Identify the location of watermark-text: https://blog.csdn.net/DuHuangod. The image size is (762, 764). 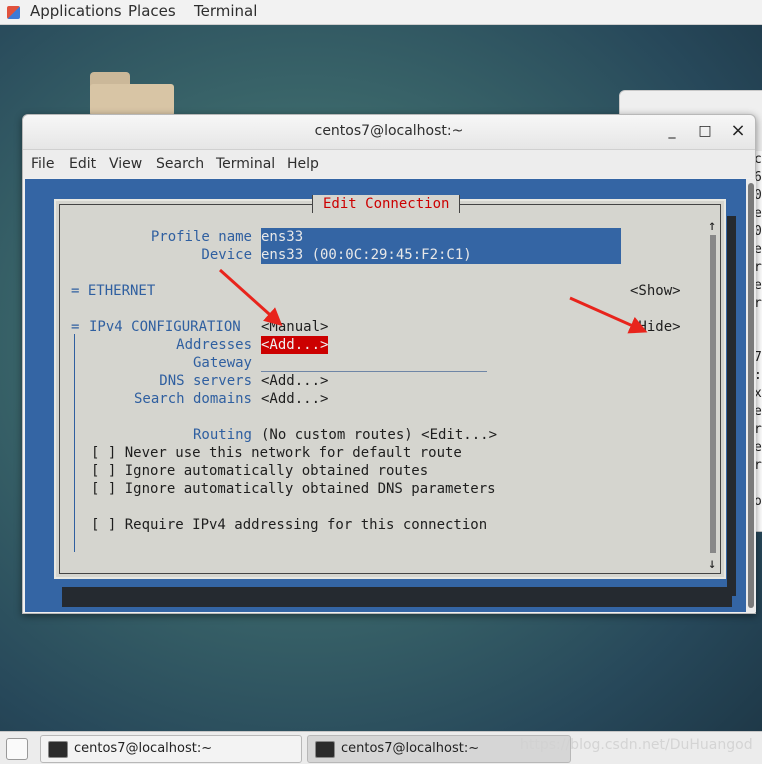
(636, 745).